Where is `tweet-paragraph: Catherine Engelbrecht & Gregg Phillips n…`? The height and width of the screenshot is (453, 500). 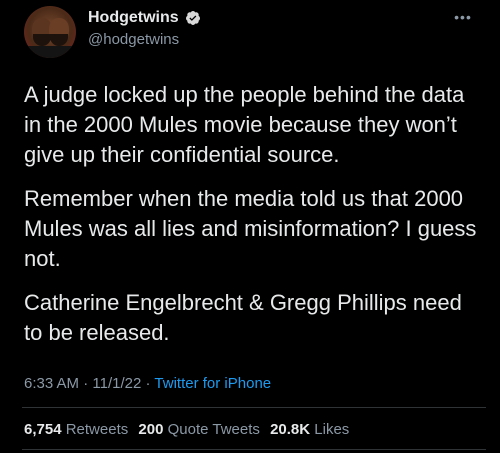
tweet-paragraph: Catherine Engelbrecht & Gregg Phillips n… is located at coordinates (243, 317).